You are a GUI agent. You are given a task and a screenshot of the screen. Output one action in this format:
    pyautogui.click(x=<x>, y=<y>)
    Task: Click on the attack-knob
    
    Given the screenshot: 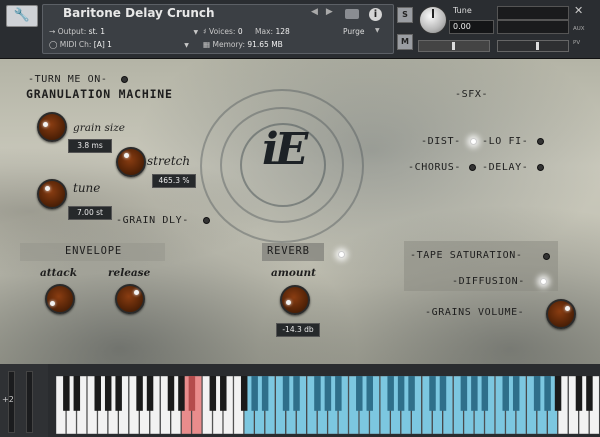 What is the action you would take?
    pyautogui.click(x=60, y=299)
    